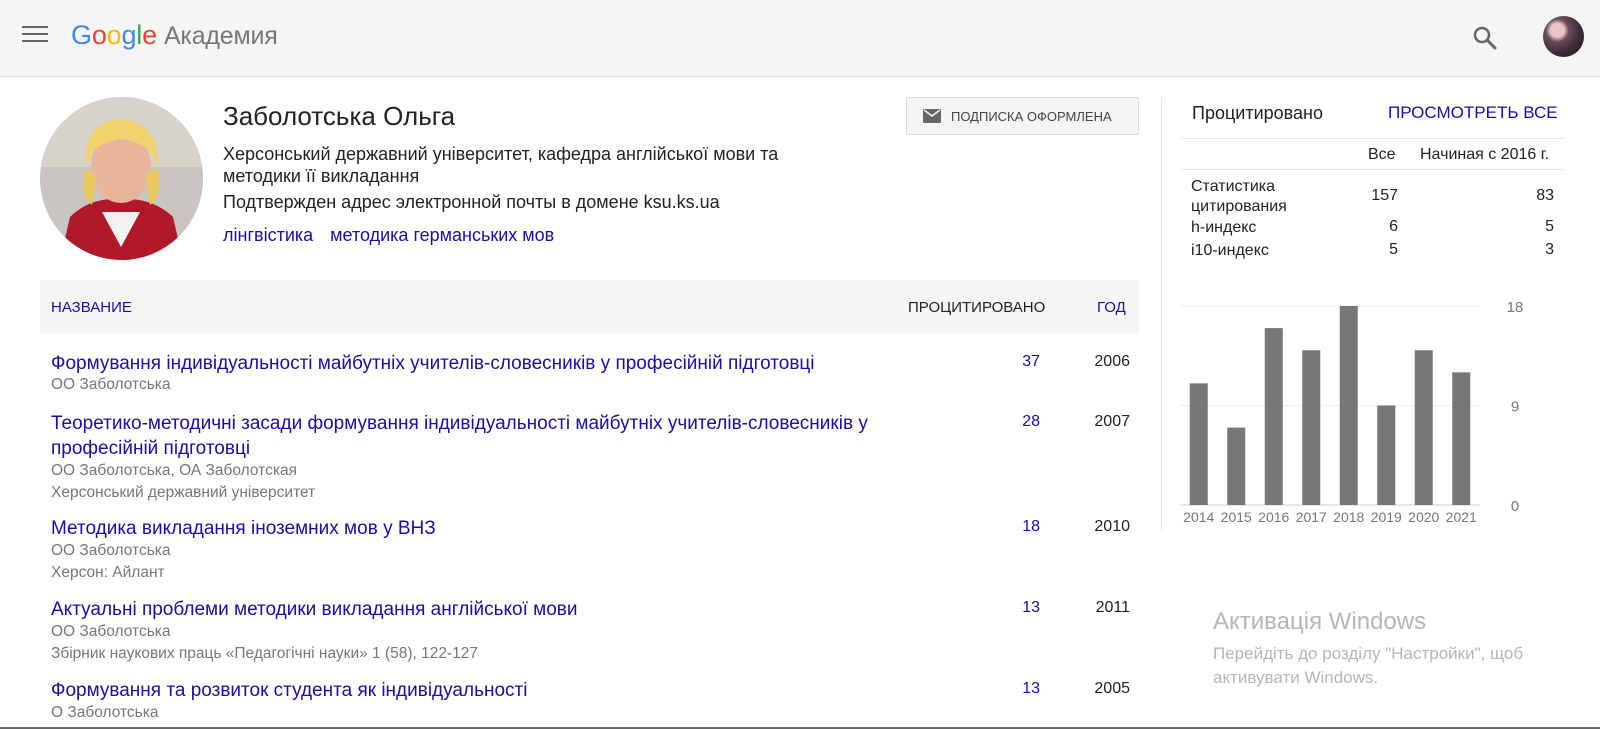 The image size is (1600, 729). What do you see at coordinates (589, 306) in the screenshot?
I see `articles-table-header: НАЗВАНИЕ ПРОЦИТИРОВАНО ГОД` at bounding box center [589, 306].